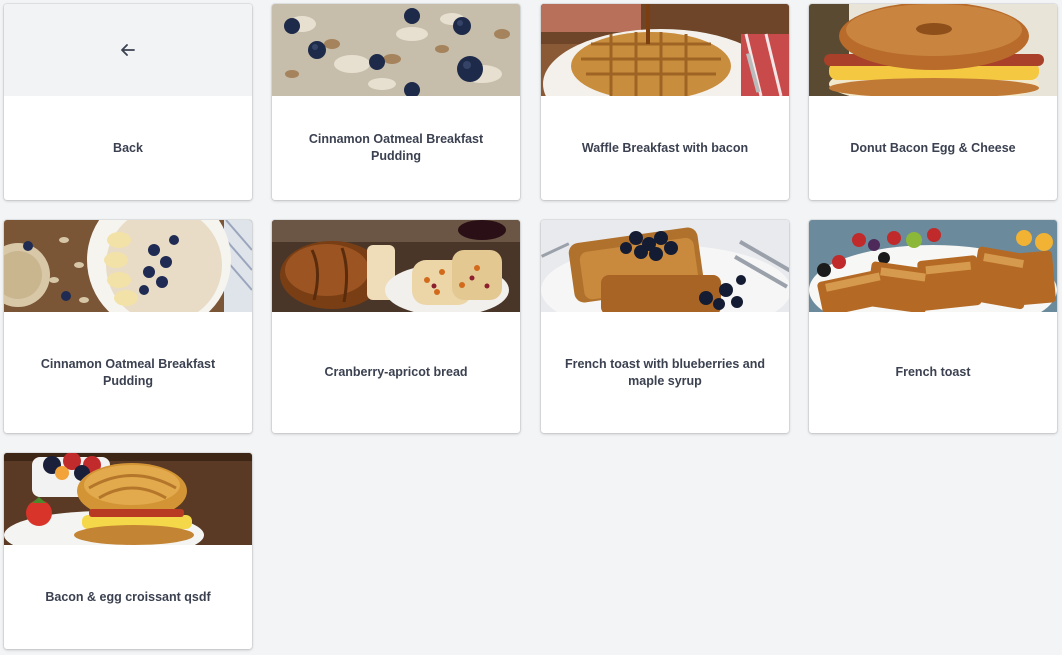 The image size is (1062, 655). I want to click on back-card: Back, so click(128, 102).